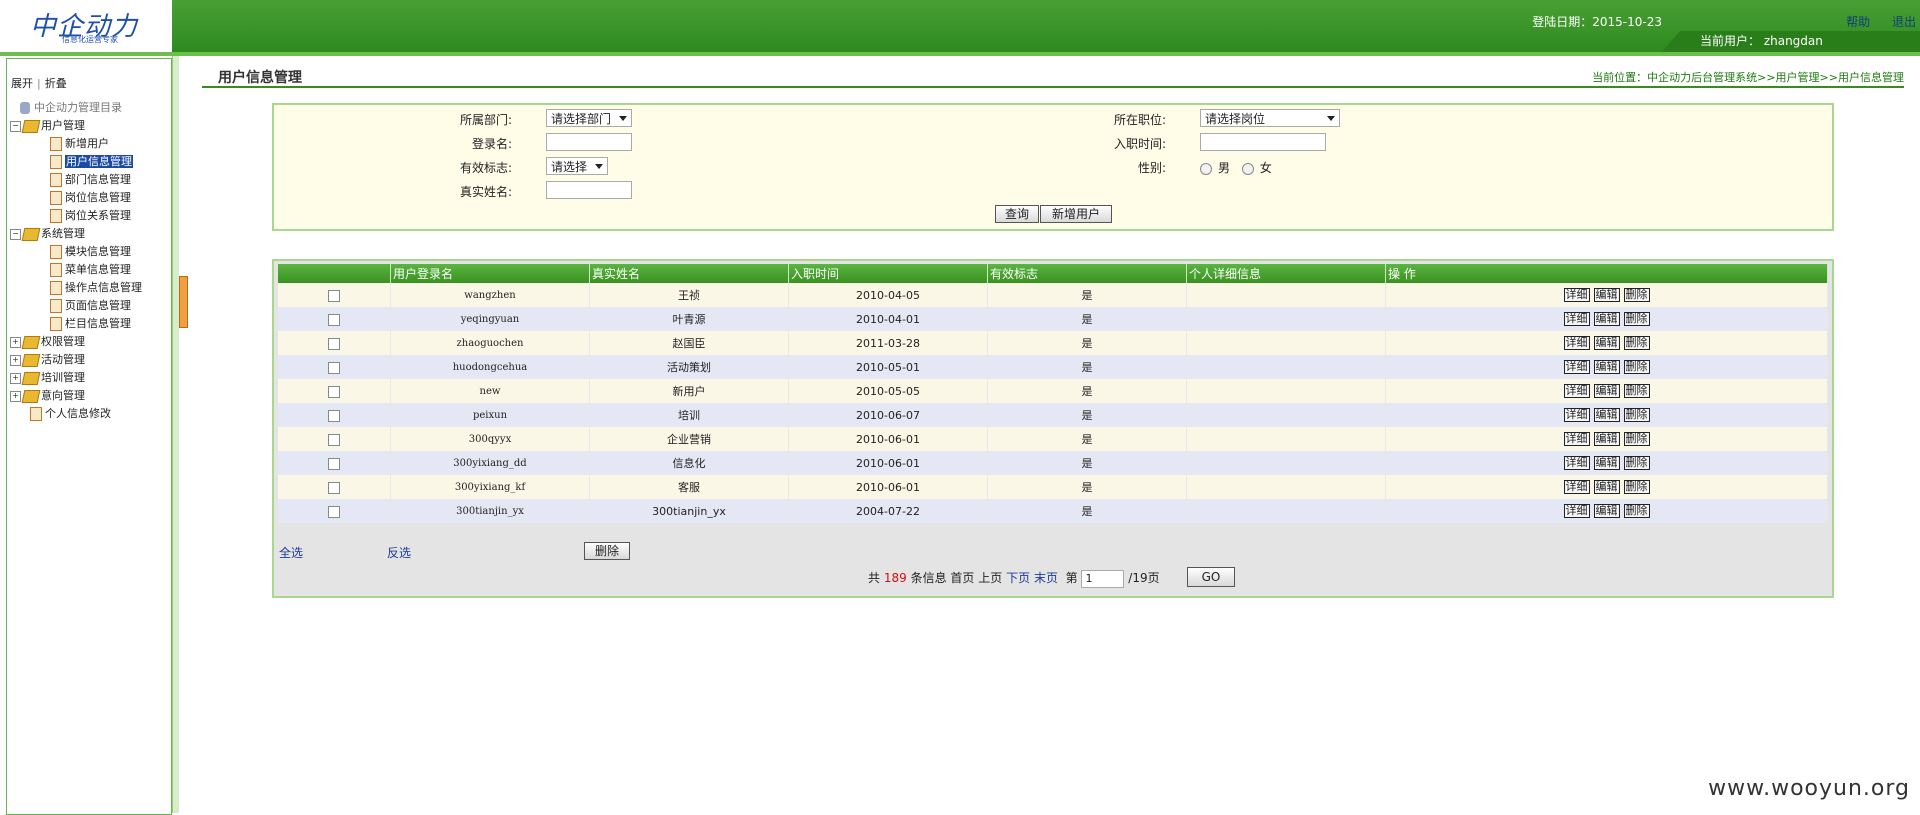  What do you see at coordinates (490, 295) in the screenshot?
I see `cell-login: wangzhen` at bounding box center [490, 295].